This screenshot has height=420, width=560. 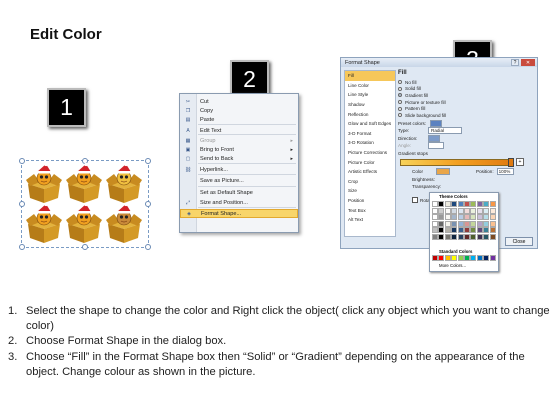 I want to click on add-stop-button: +, so click(x=520, y=162).